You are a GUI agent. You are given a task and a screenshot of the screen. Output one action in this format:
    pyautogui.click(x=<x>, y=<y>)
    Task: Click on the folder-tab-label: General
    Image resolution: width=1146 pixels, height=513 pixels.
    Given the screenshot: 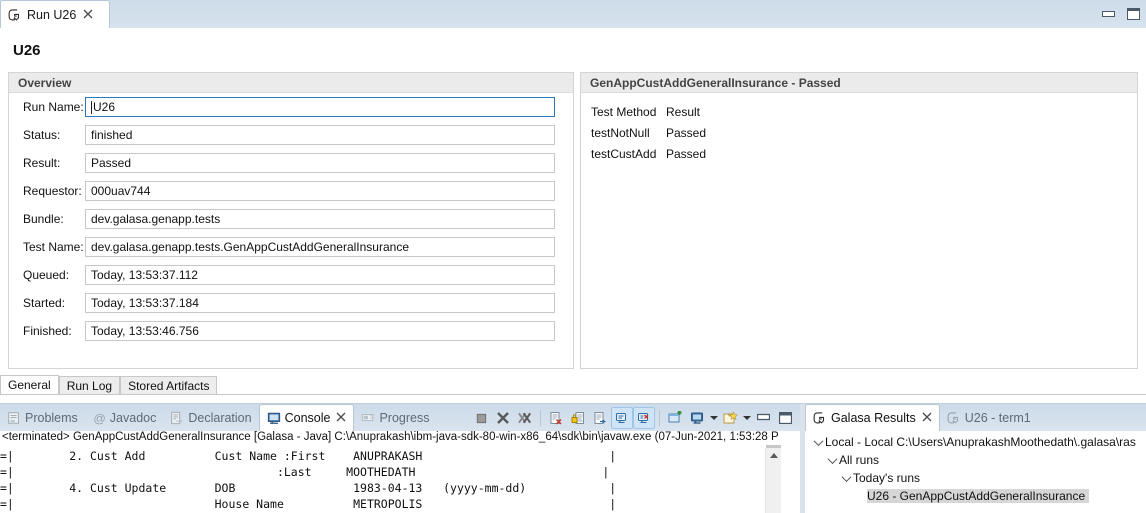 What is the action you would take?
    pyautogui.click(x=29, y=385)
    